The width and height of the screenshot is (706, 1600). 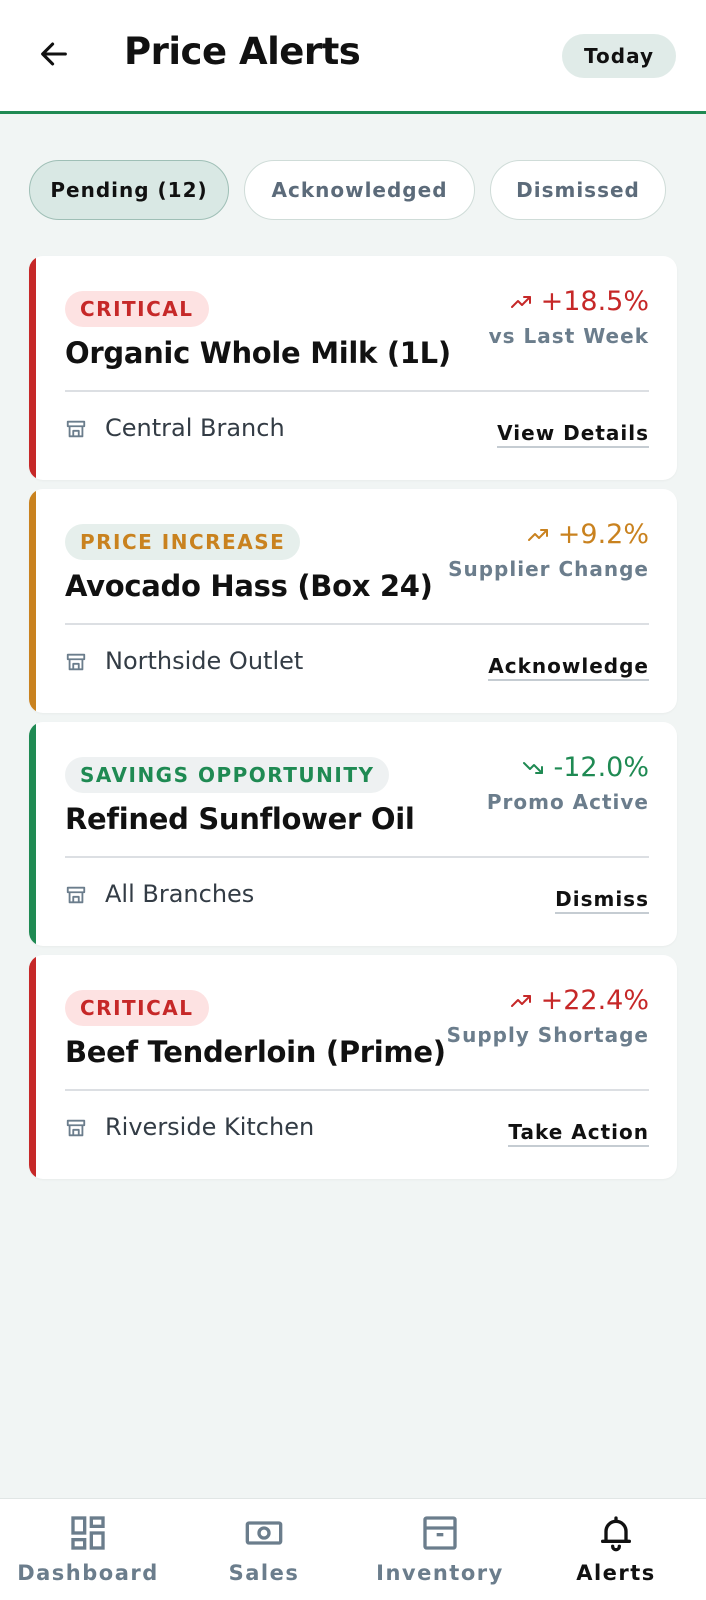 I want to click on nav-label: Dashboard, so click(x=88, y=1573).